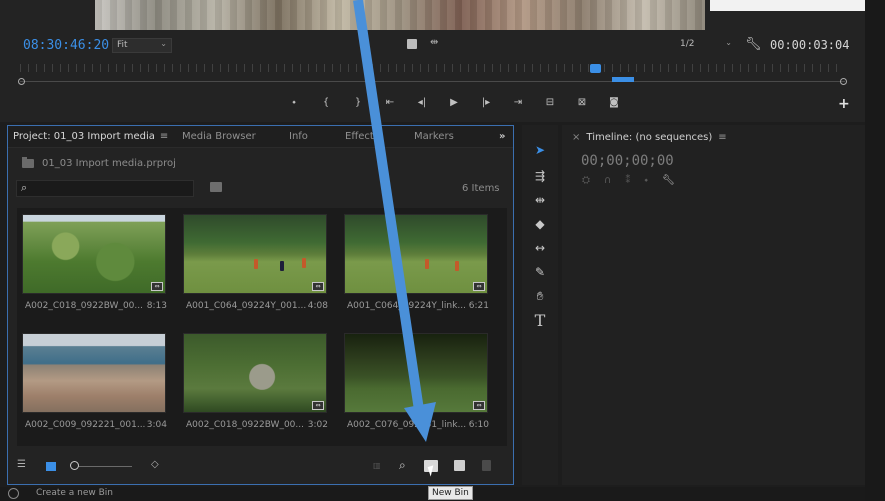  Describe the element at coordinates (486, 465) in the screenshot. I see `trash-icon` at that location.